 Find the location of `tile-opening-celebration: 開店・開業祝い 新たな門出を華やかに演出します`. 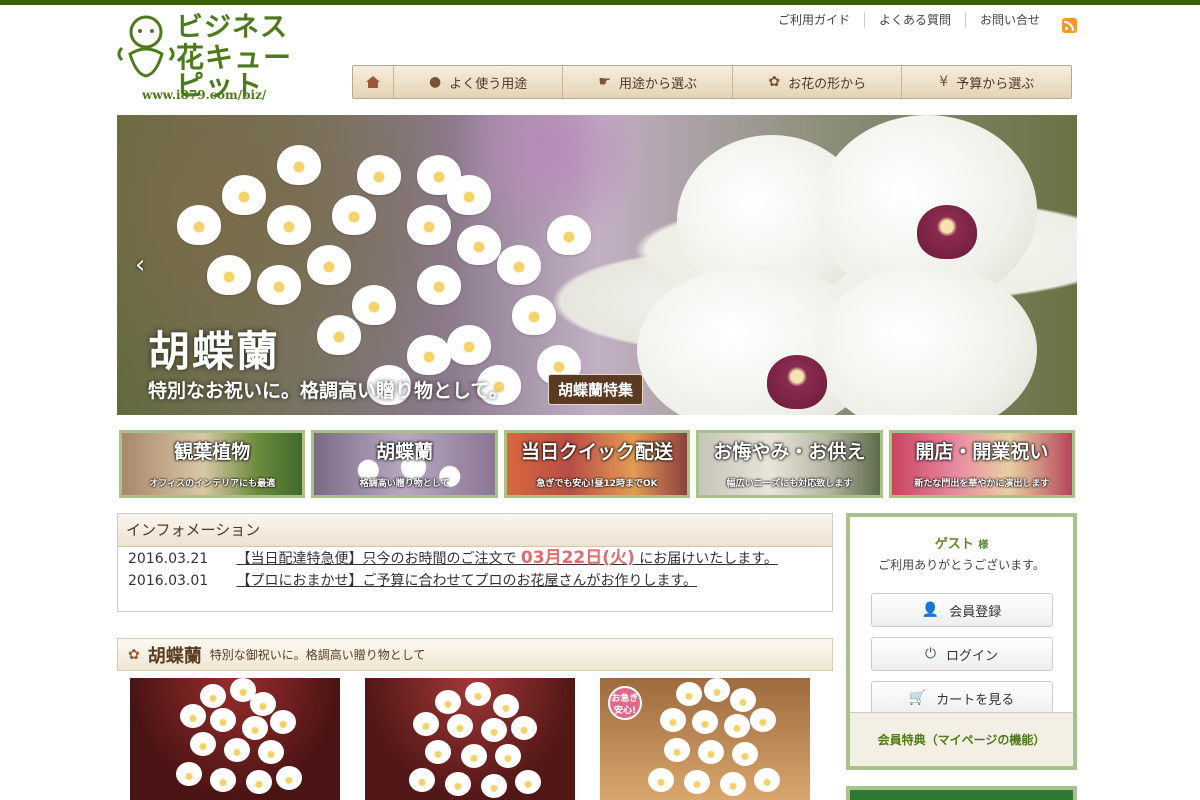

tile-opening-celebration: 開店・開業祝い 新たな門出を華やかに演出します is located at coordinates (982, 464).